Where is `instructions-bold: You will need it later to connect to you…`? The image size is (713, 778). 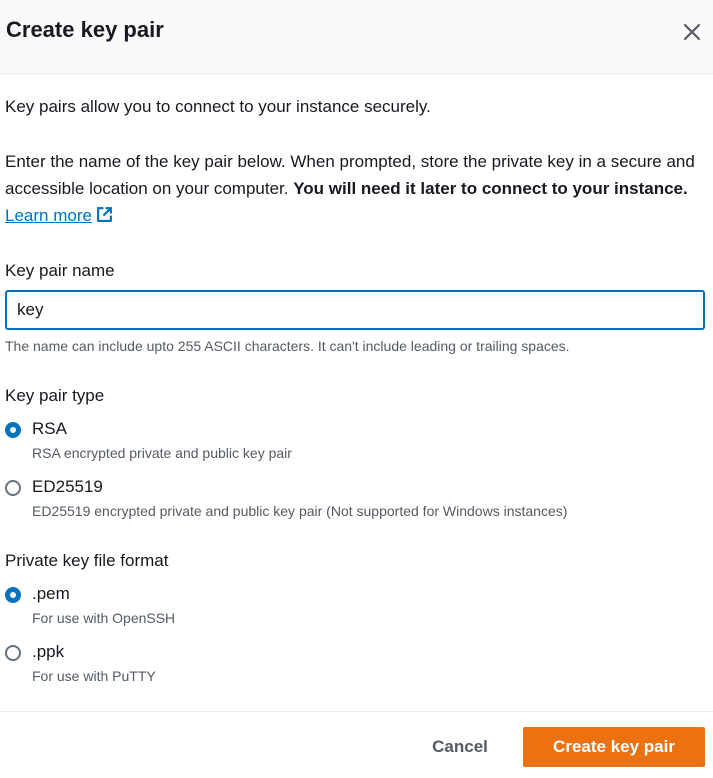
instructions-bold: You will need it later to connect to you… is located at coordinates (490, 188).